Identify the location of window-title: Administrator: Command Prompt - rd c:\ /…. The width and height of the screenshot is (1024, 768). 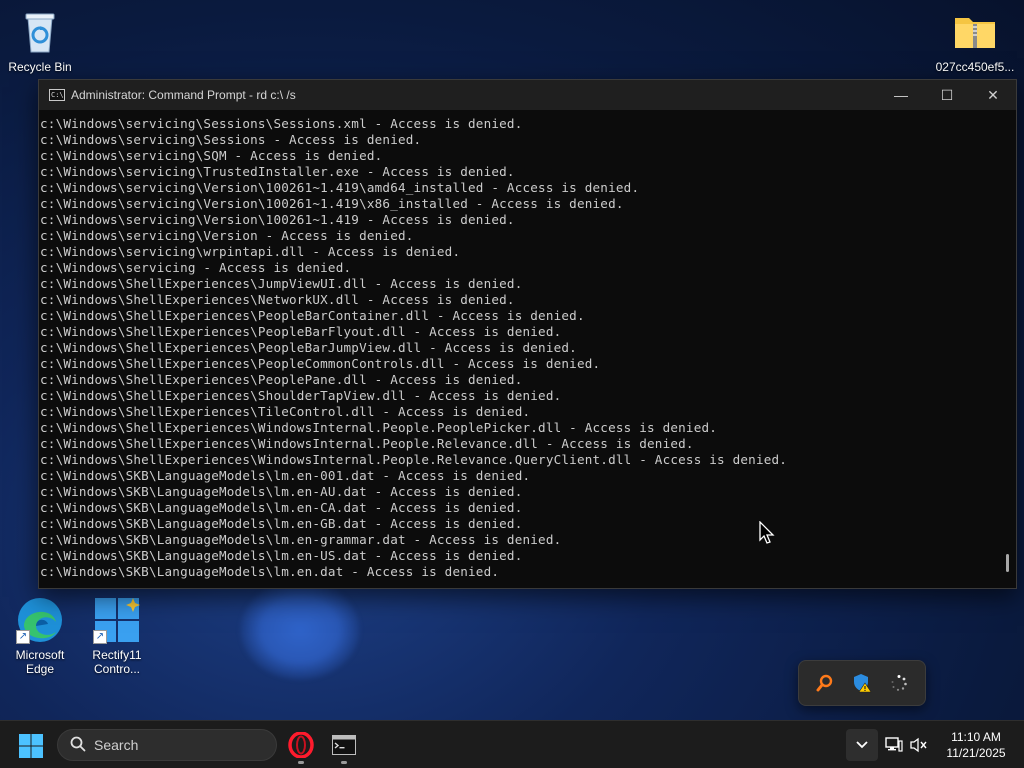
(183, 95).